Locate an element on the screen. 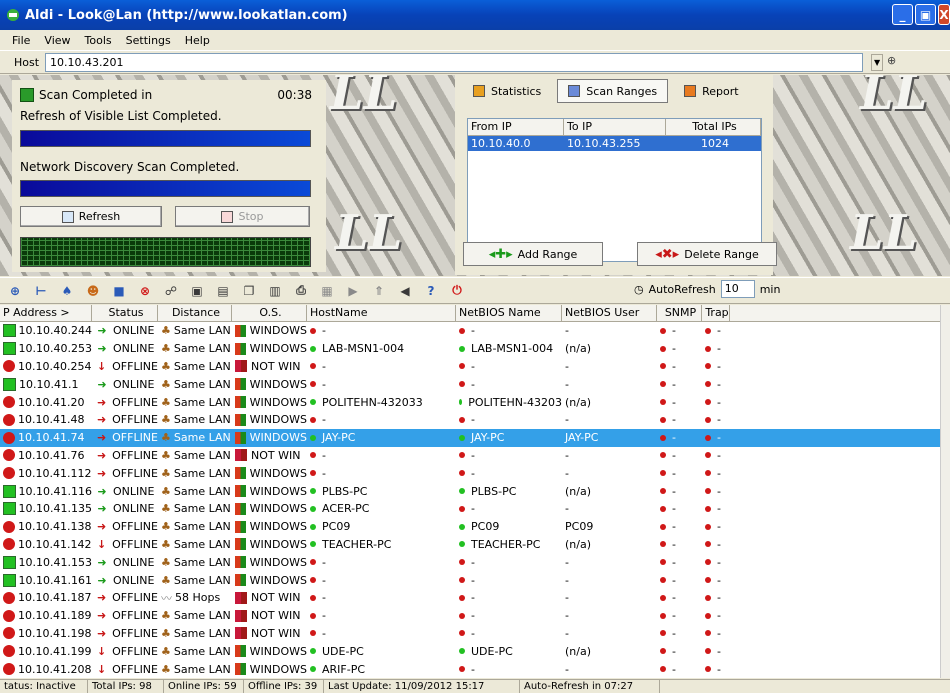  header-snmp: SNMP is located at coordinates (679, 313).